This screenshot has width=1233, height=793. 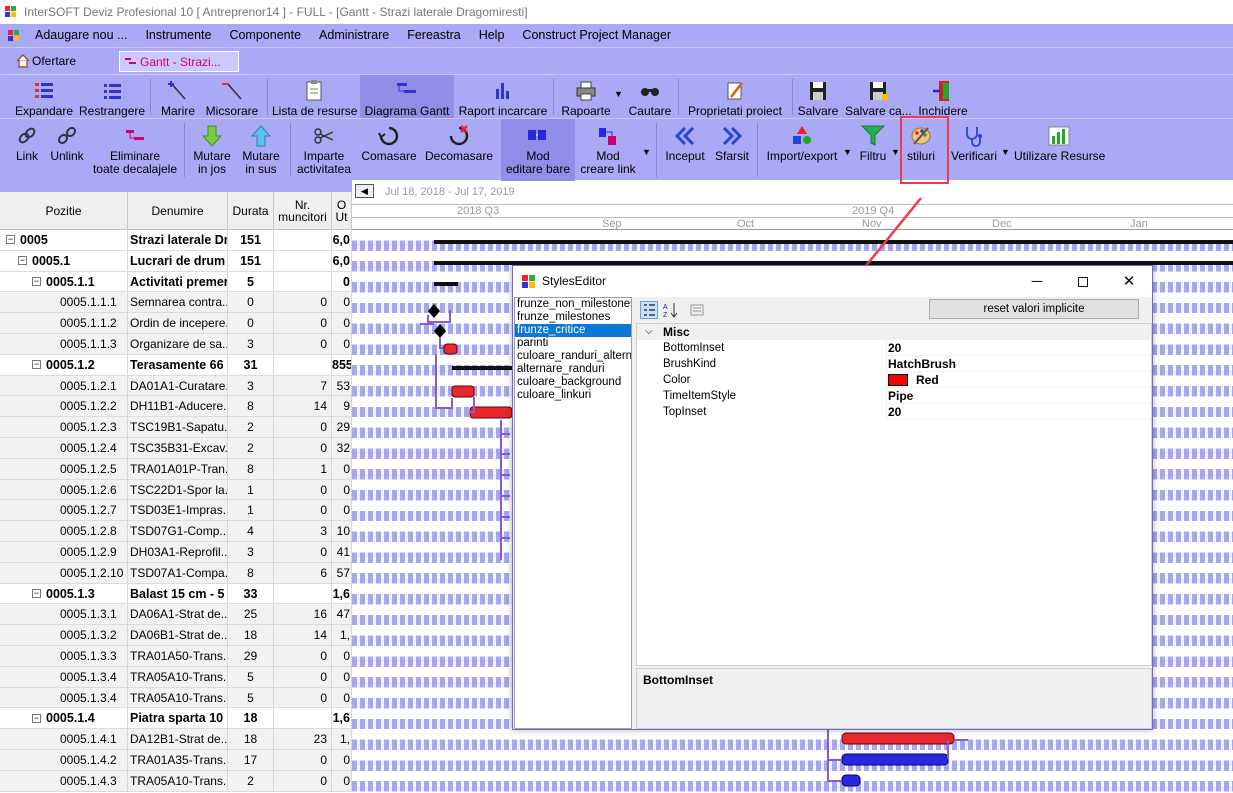 What do you see at coordinates (64, 364) in the screenshot?
I see `cell-pozitie: −0005.1.2` at bounding box center [64, 364].